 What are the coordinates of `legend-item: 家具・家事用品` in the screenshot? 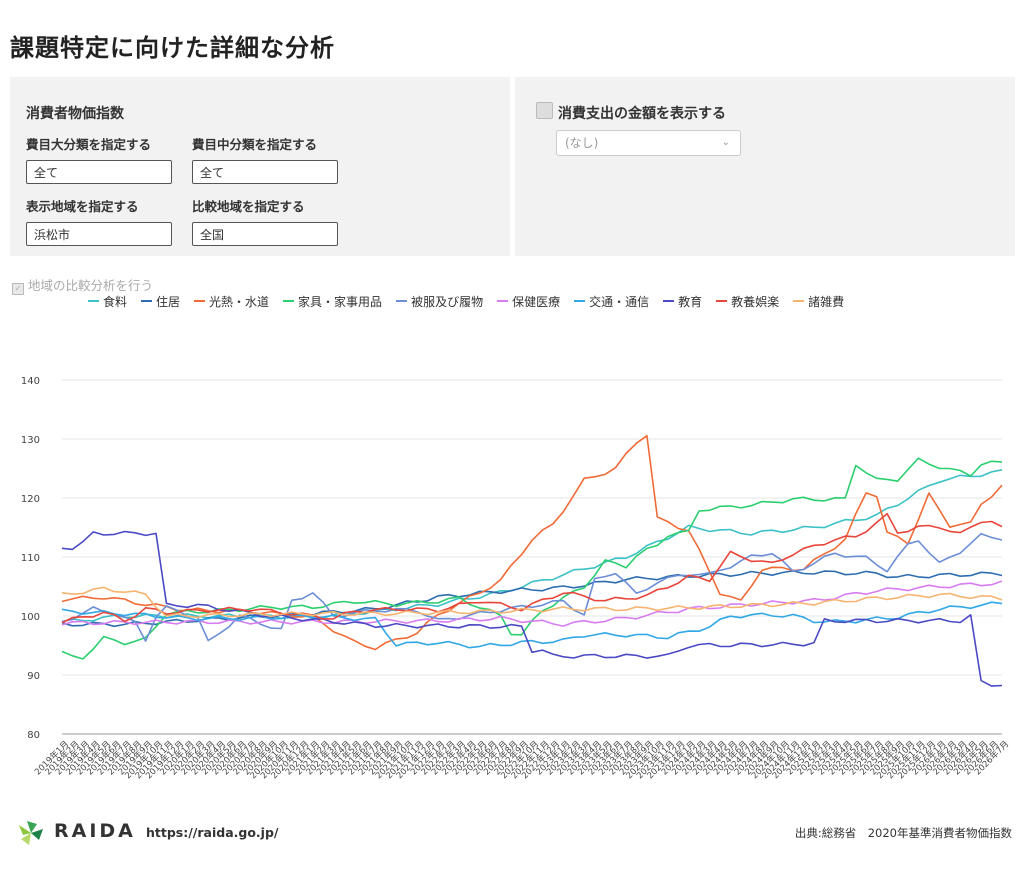 It's located at (332, 301).